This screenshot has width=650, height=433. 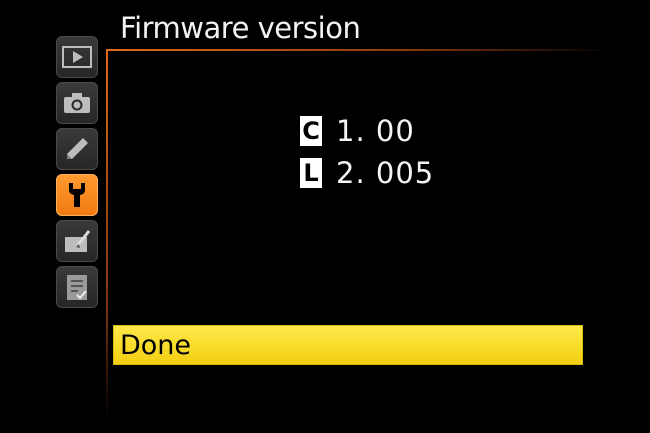 I want to click on pencil-icon, so click(x=77, y=149).